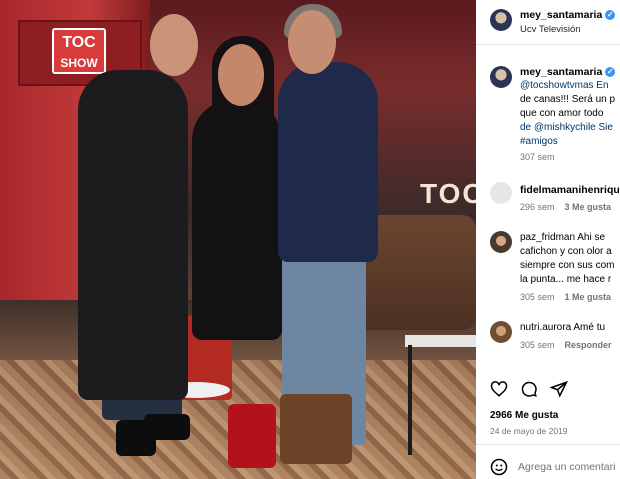  Describe the element at coordinates (564, 85) in the screenshot. I see `caption-line: @tocshowtvmas En` at that location.